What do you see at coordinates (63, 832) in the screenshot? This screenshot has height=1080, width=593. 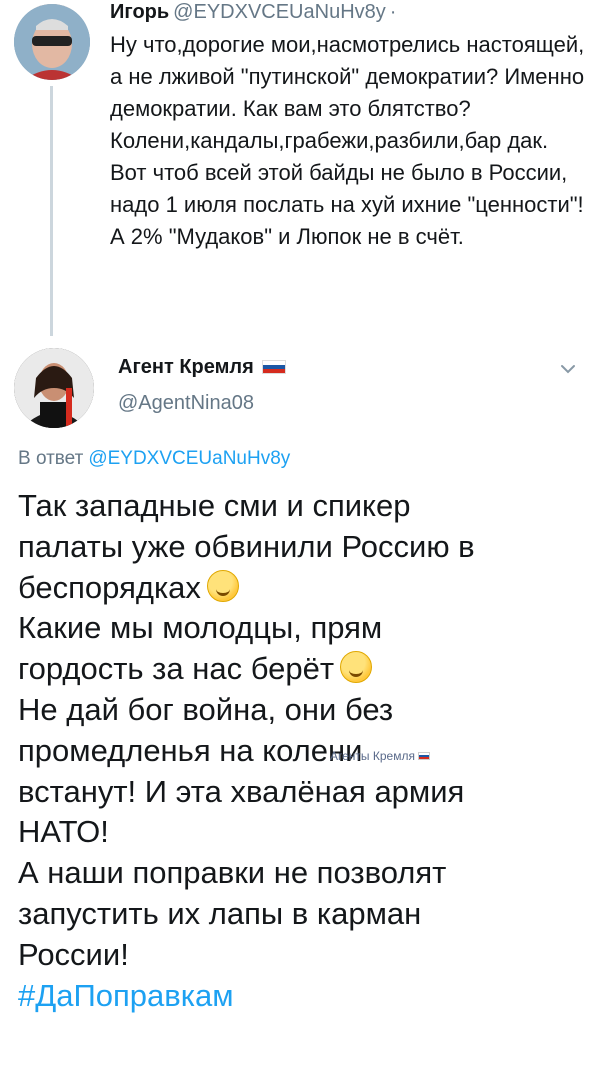 I see `reply-line: НАТО!` at bounding box center [63, 832].